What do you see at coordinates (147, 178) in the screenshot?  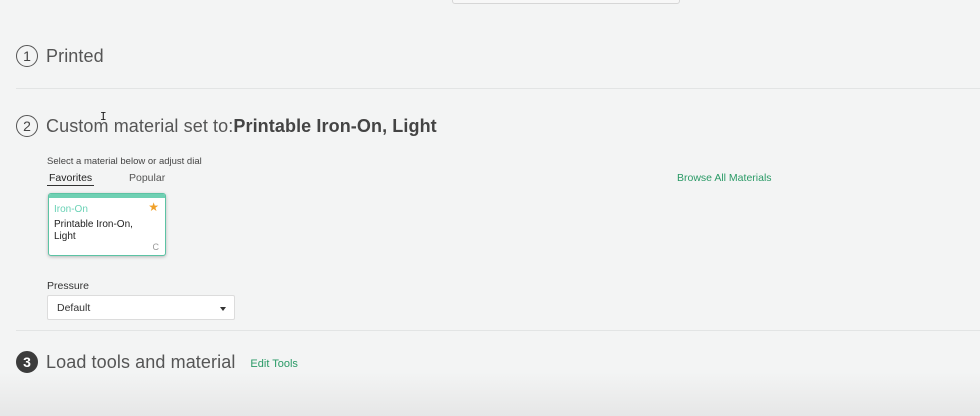 I see `tab-popular: Popular` at bounding box center [147, 178].